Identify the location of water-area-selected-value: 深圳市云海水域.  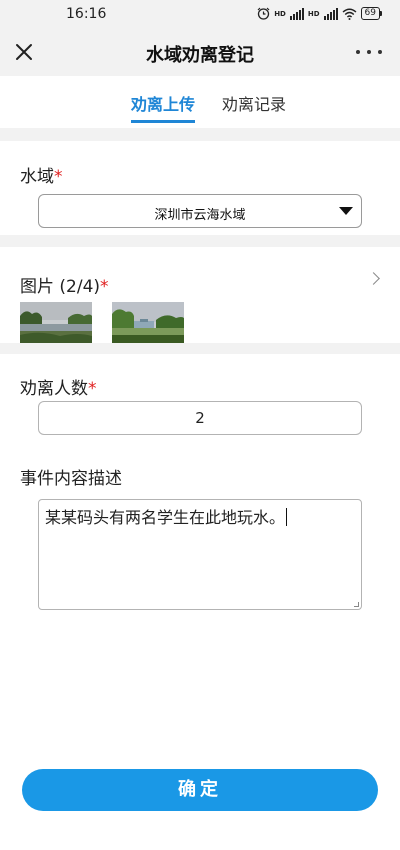
(200, 215).